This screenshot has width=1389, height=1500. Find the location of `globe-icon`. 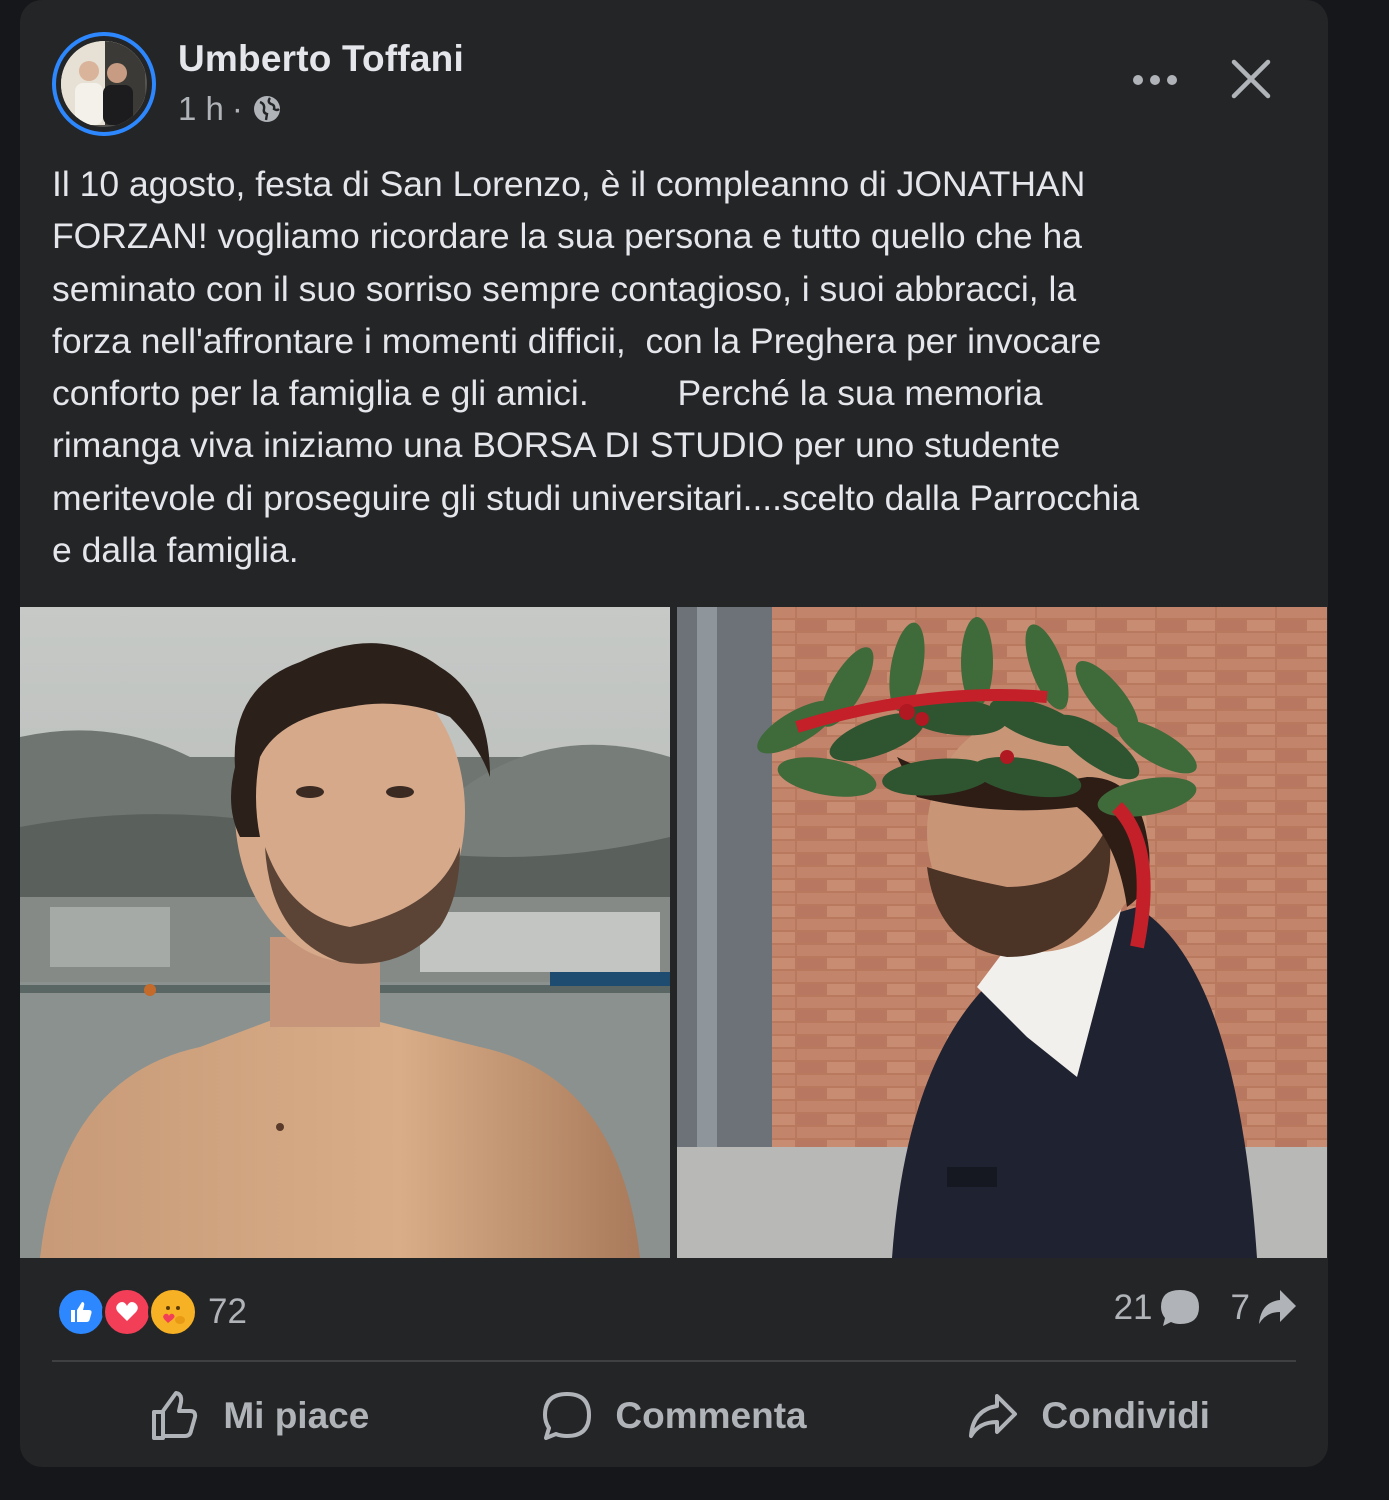

globe-icon is located at coordinates (267, 109).